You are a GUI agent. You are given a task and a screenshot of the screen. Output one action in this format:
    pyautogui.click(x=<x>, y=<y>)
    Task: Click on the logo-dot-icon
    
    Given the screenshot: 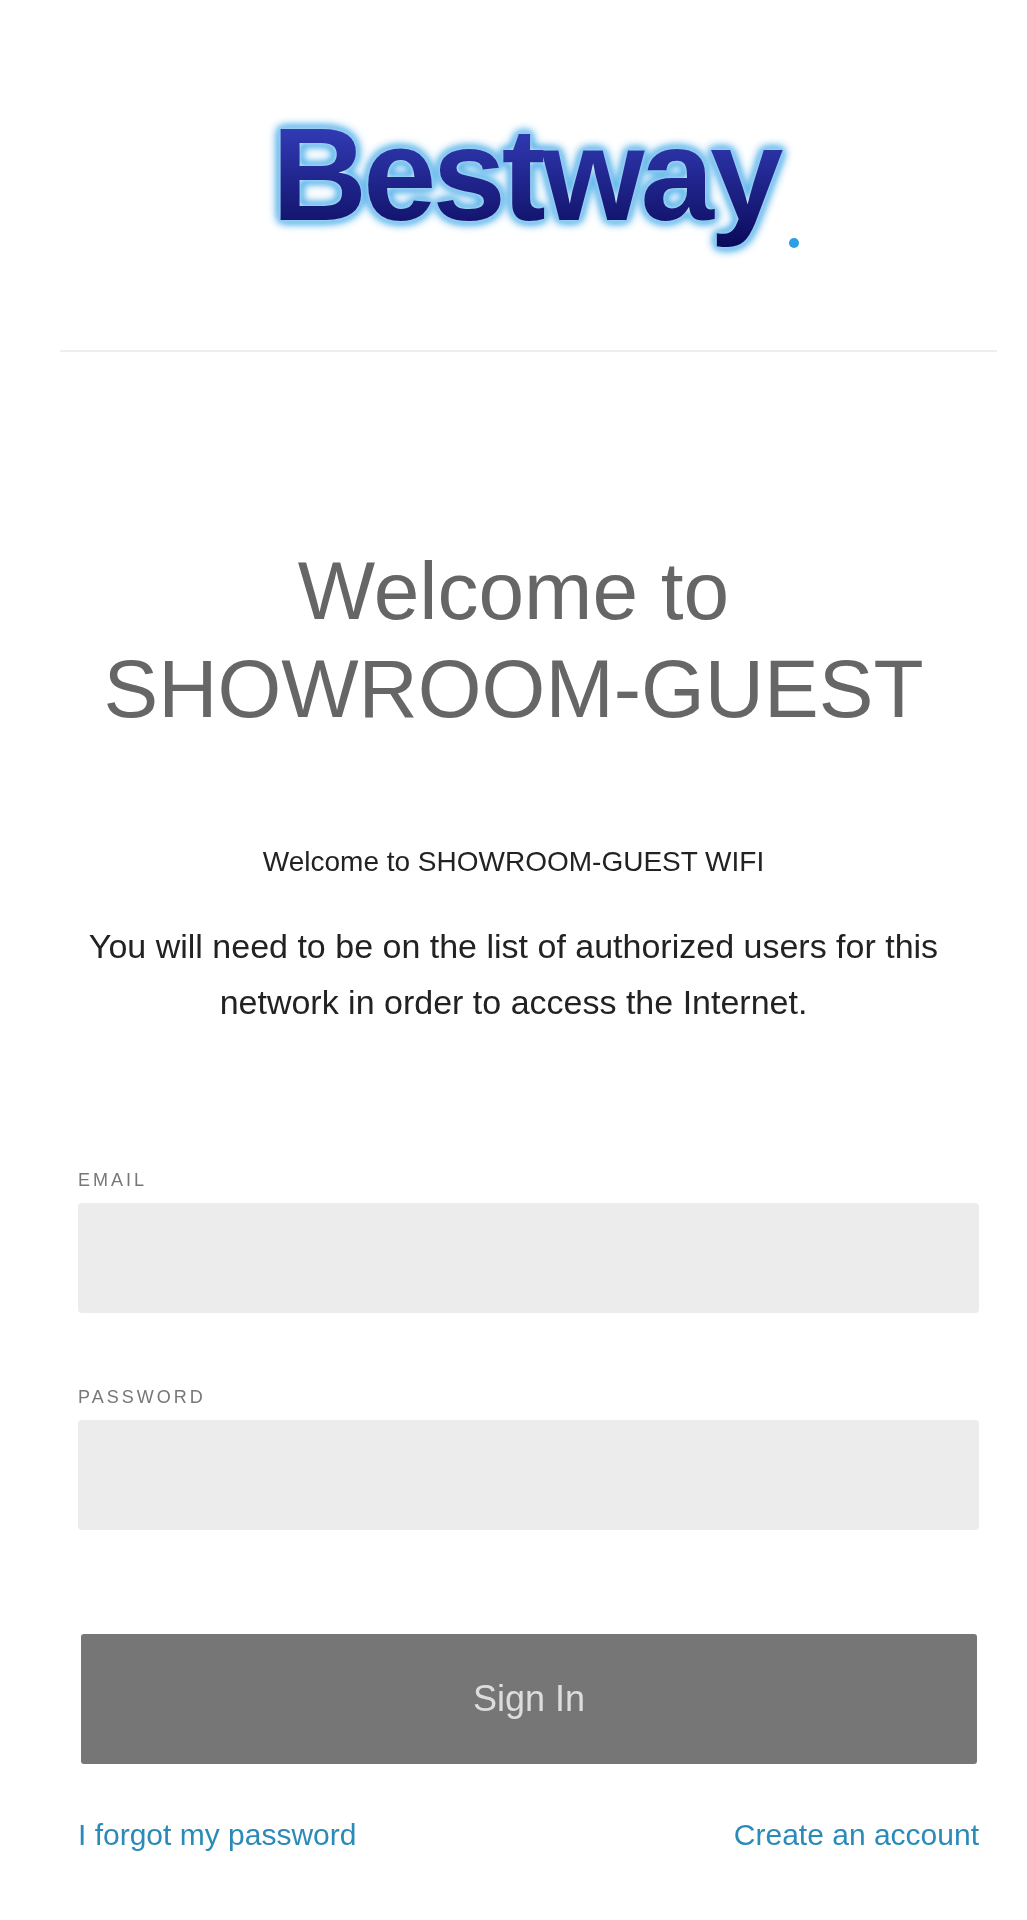 What is the action you would take?
    pyautogui.click(x=794, y=242)
    